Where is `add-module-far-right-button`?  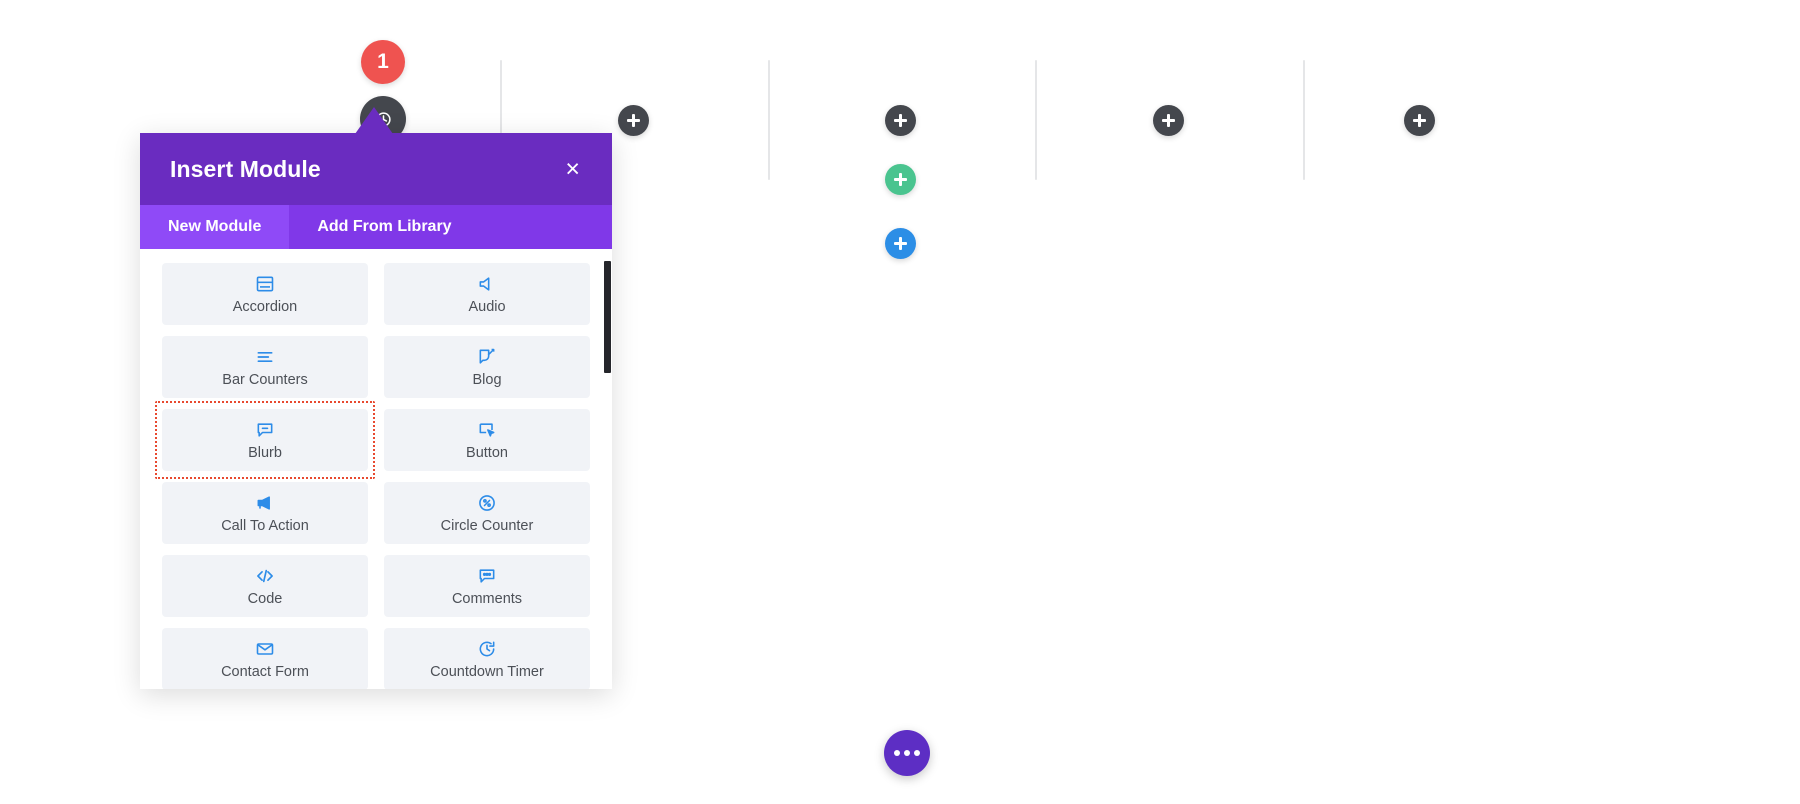
add-module-far-right-button is located at coordinates (1419, 120).